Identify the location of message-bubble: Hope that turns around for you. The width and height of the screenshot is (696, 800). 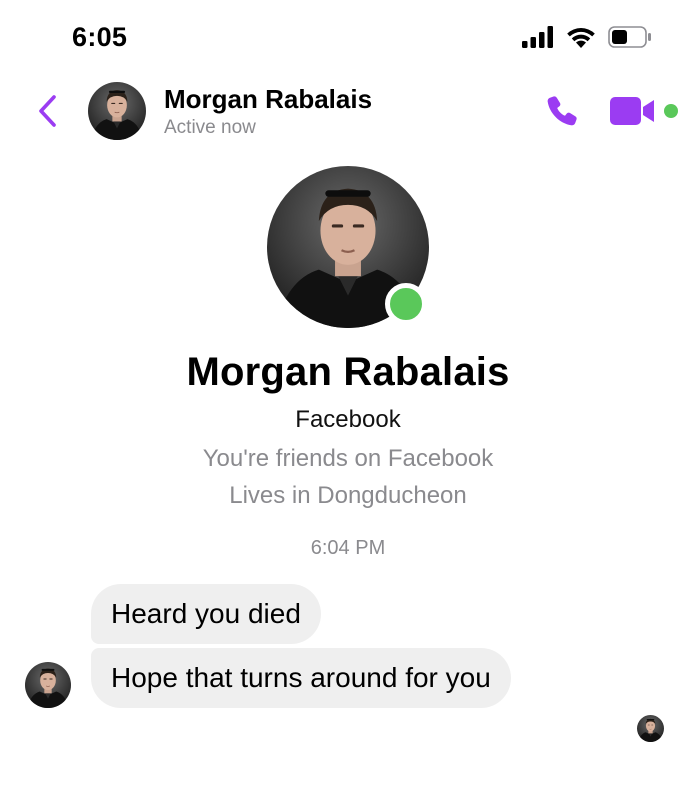
(301, 678).